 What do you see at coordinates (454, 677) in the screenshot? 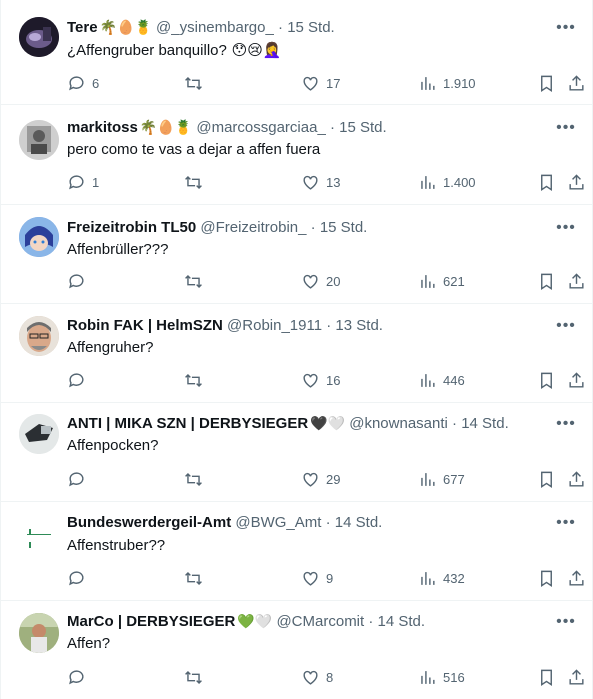
I see `views-count: 516` at bounding box center [454, 677].